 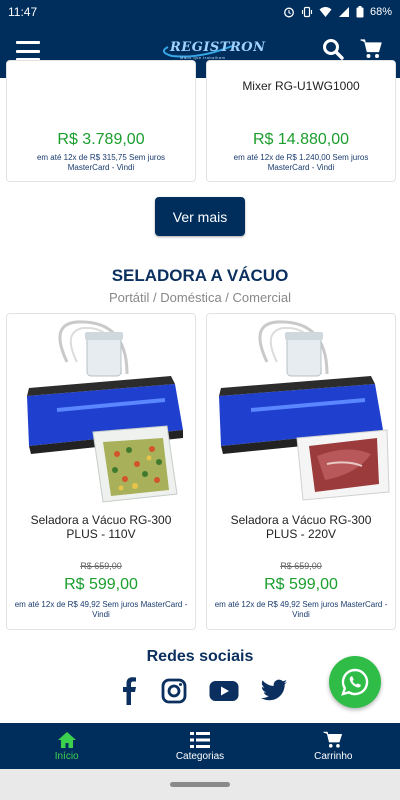 What do you see at coordinates (325, 12) in the screenshot?
I see `wifi-icon` at bounding box center [325, 12].